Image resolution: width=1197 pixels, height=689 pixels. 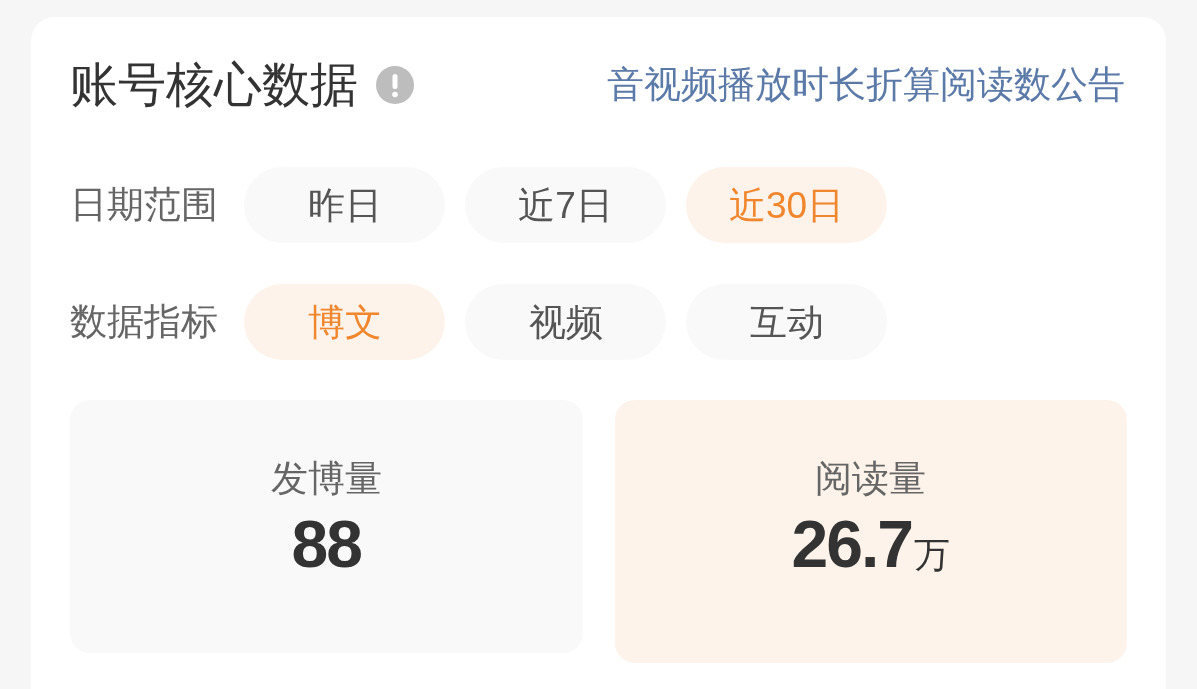 I want to click on notice-link: 音视频播放时长折算阅读数公告, so click(x=866, y=85).